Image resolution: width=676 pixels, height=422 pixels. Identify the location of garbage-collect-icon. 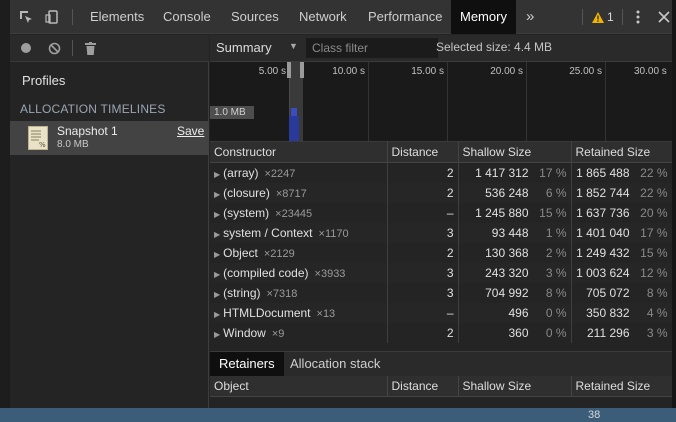
(90, 48).